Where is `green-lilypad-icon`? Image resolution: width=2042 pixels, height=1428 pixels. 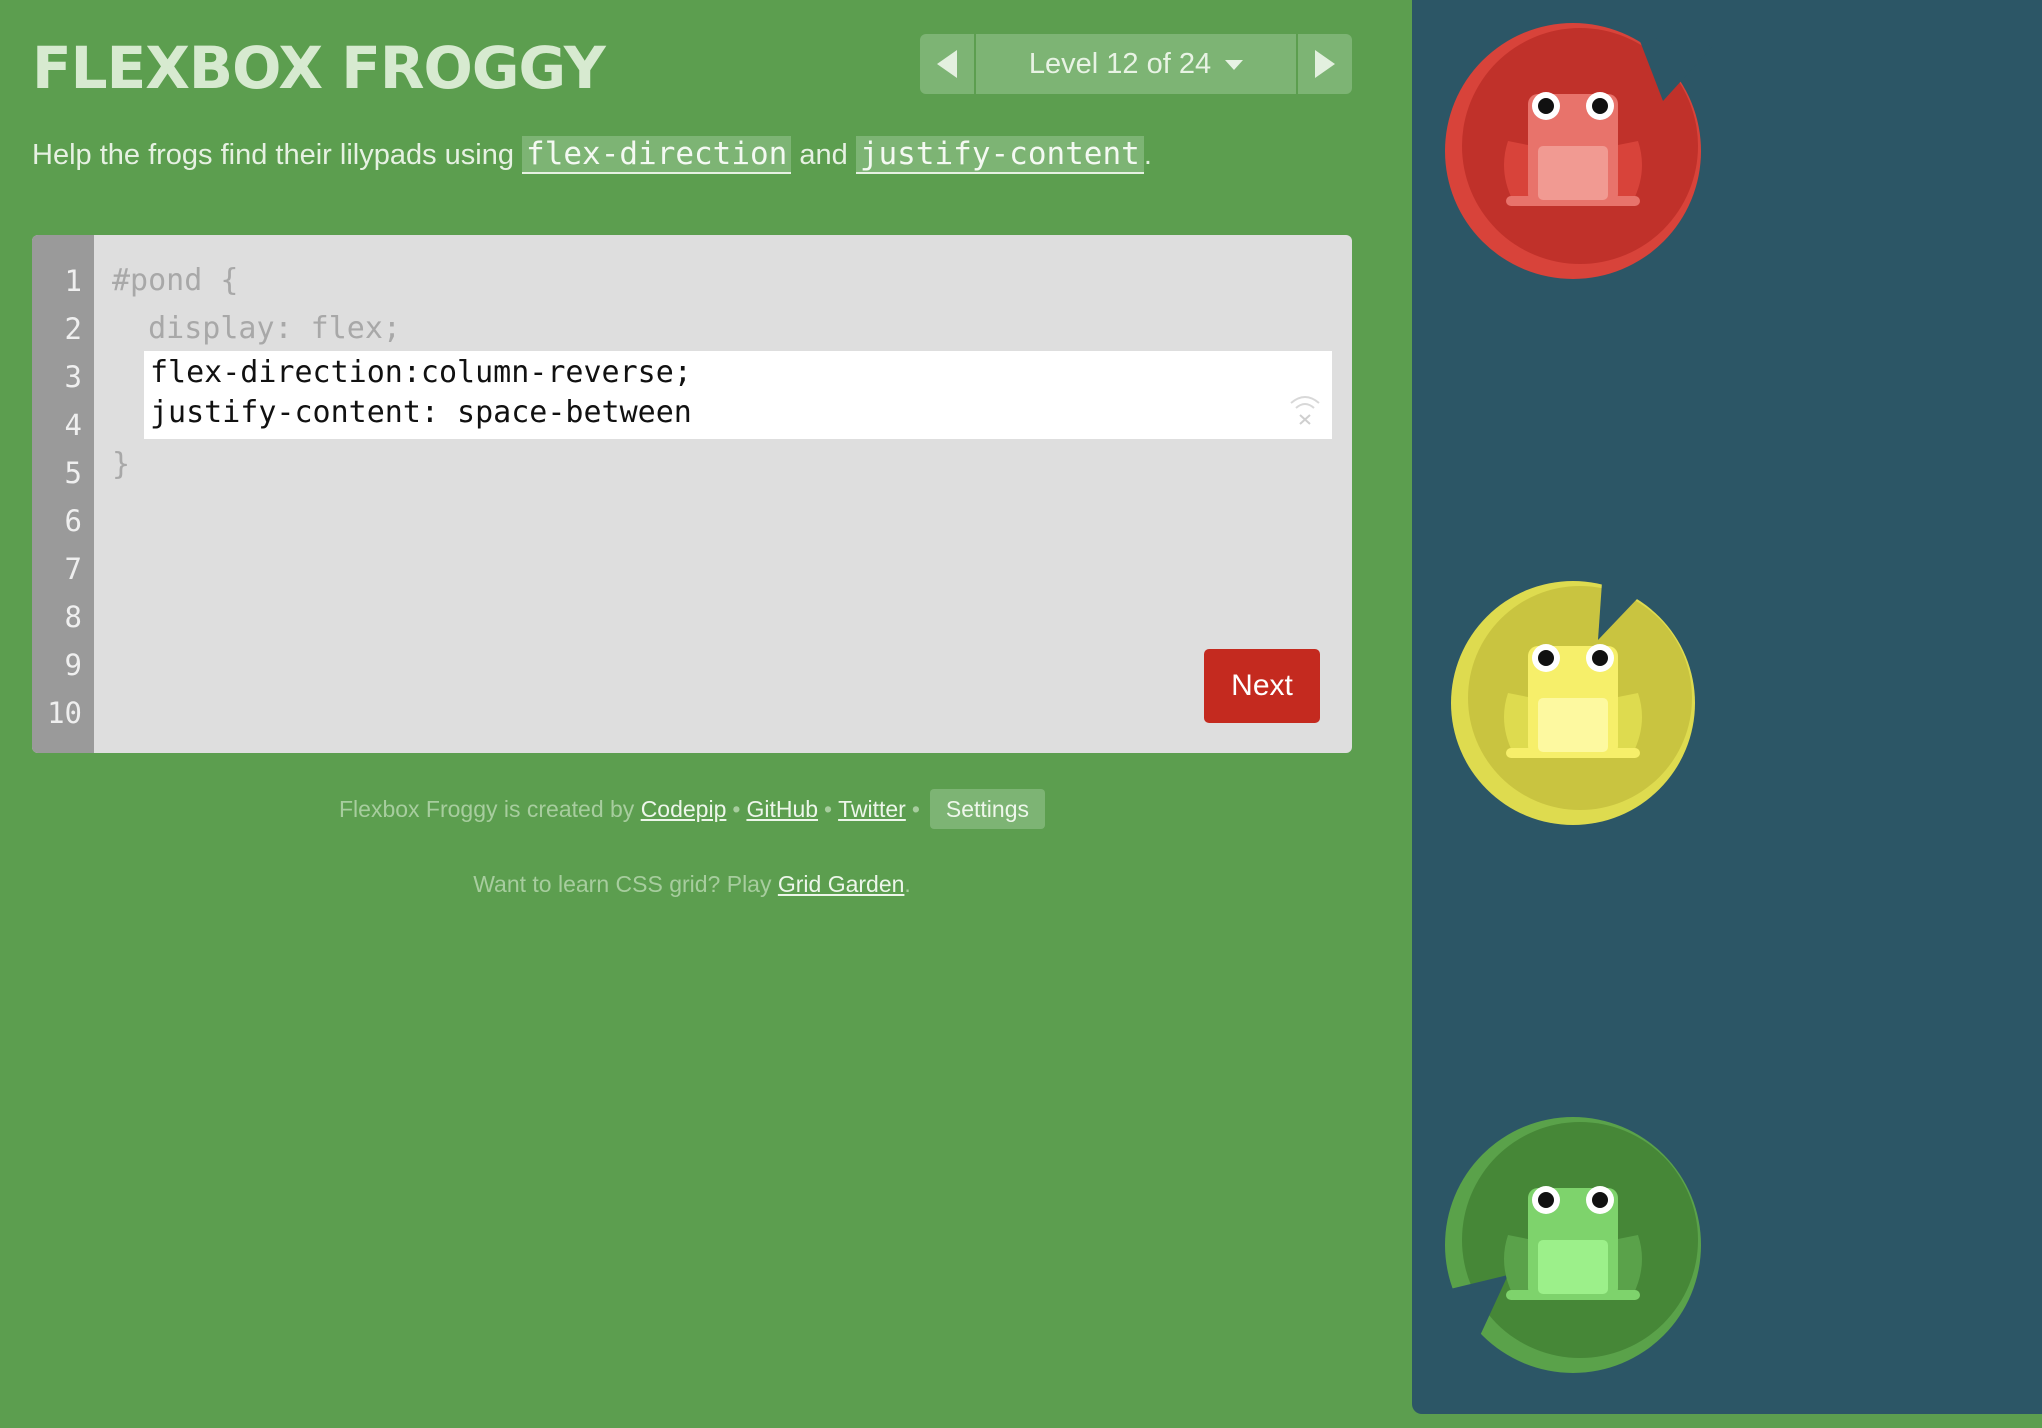
green-lilypad-icon is located at coordinates (1573, 1245).